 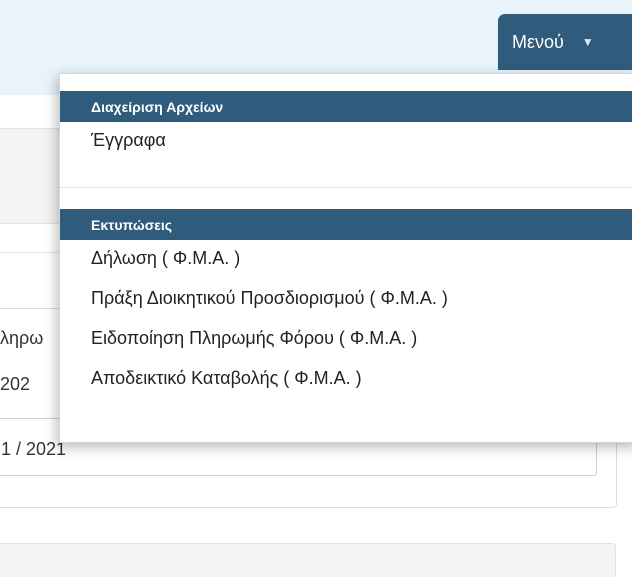 What do you see at coordinates (226, 378) in the screenshot?
I see `menu-item-payment-receipt: Αποδεικτικό Καταβολής ( Φ.Μ.Α. )` at bounding box center [226, 378].